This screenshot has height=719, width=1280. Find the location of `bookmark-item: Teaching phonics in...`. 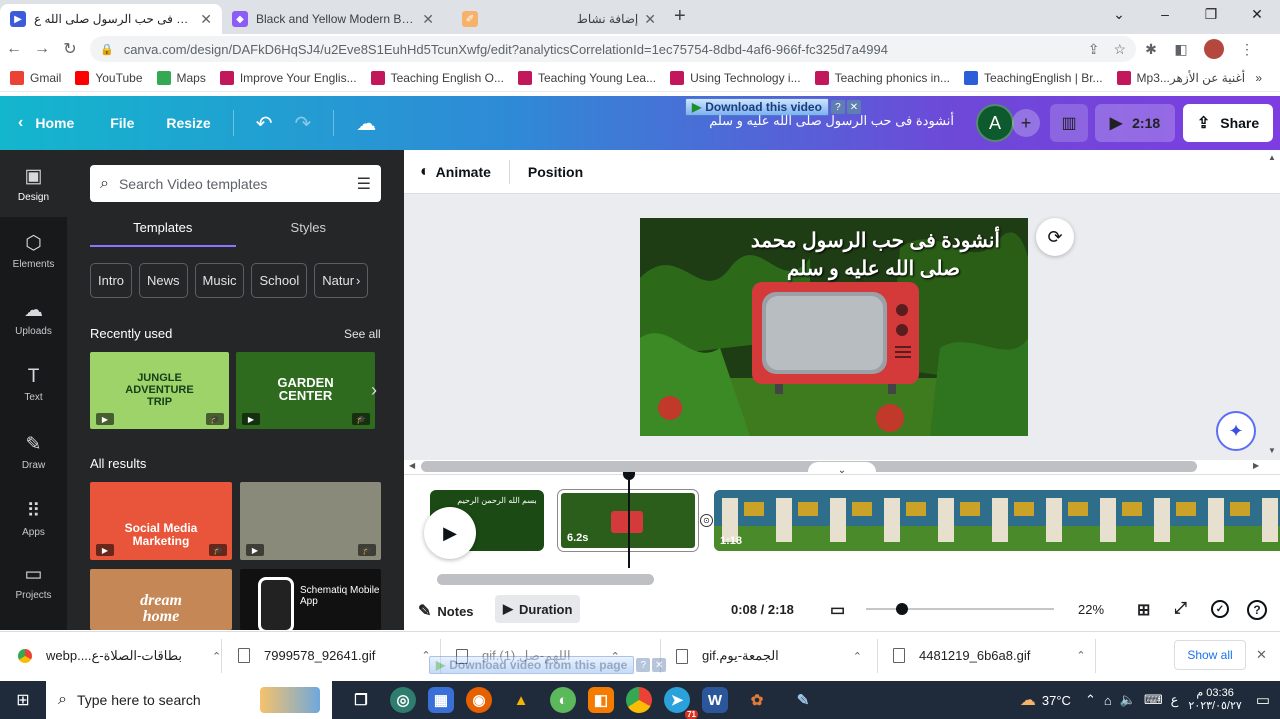

bookmark-item: Teaching phonics in... is located at coordinates (882, 77).